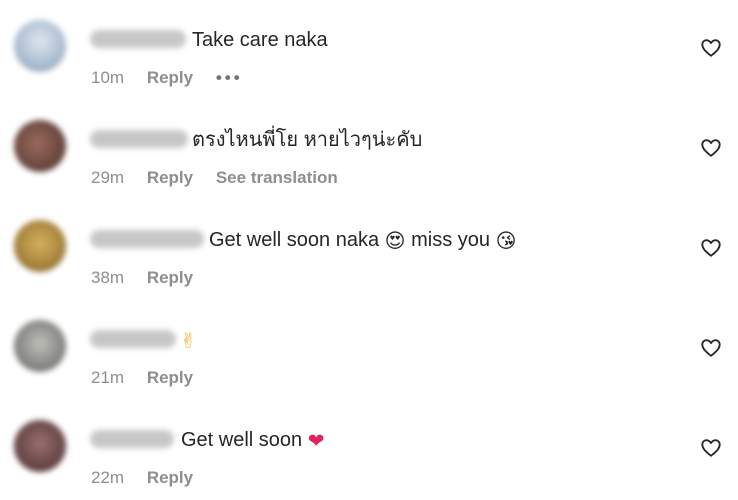 The image size is (738, 500). What do you see at coordinates (307, 140) in the screenshot?
I see `comment-text: ตรงไหนพี่โย หายไวๆน่ะคับ` at bounding box center [307, 140].